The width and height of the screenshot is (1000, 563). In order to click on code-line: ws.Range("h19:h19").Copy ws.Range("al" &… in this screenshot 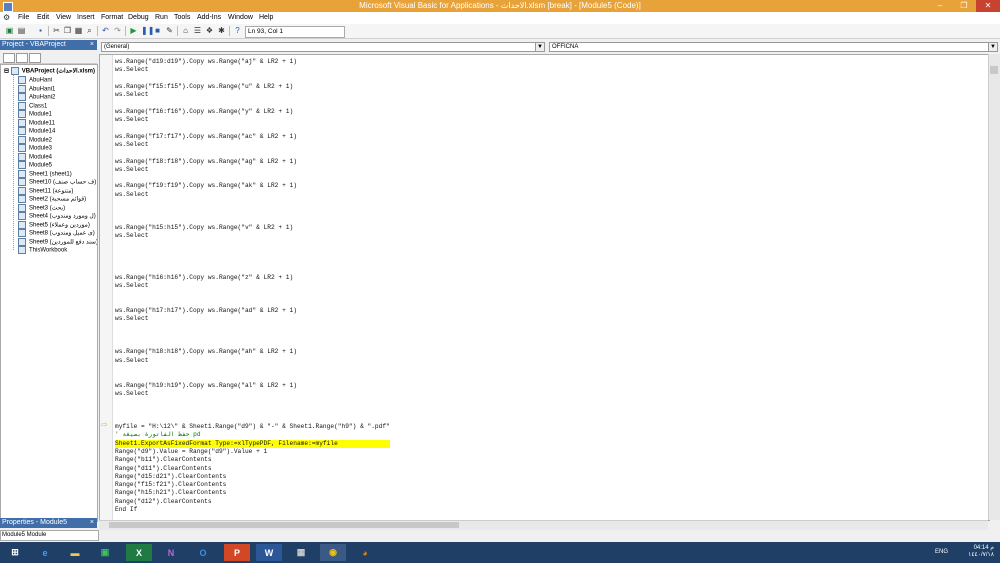, I will do `click(252, 386)`.